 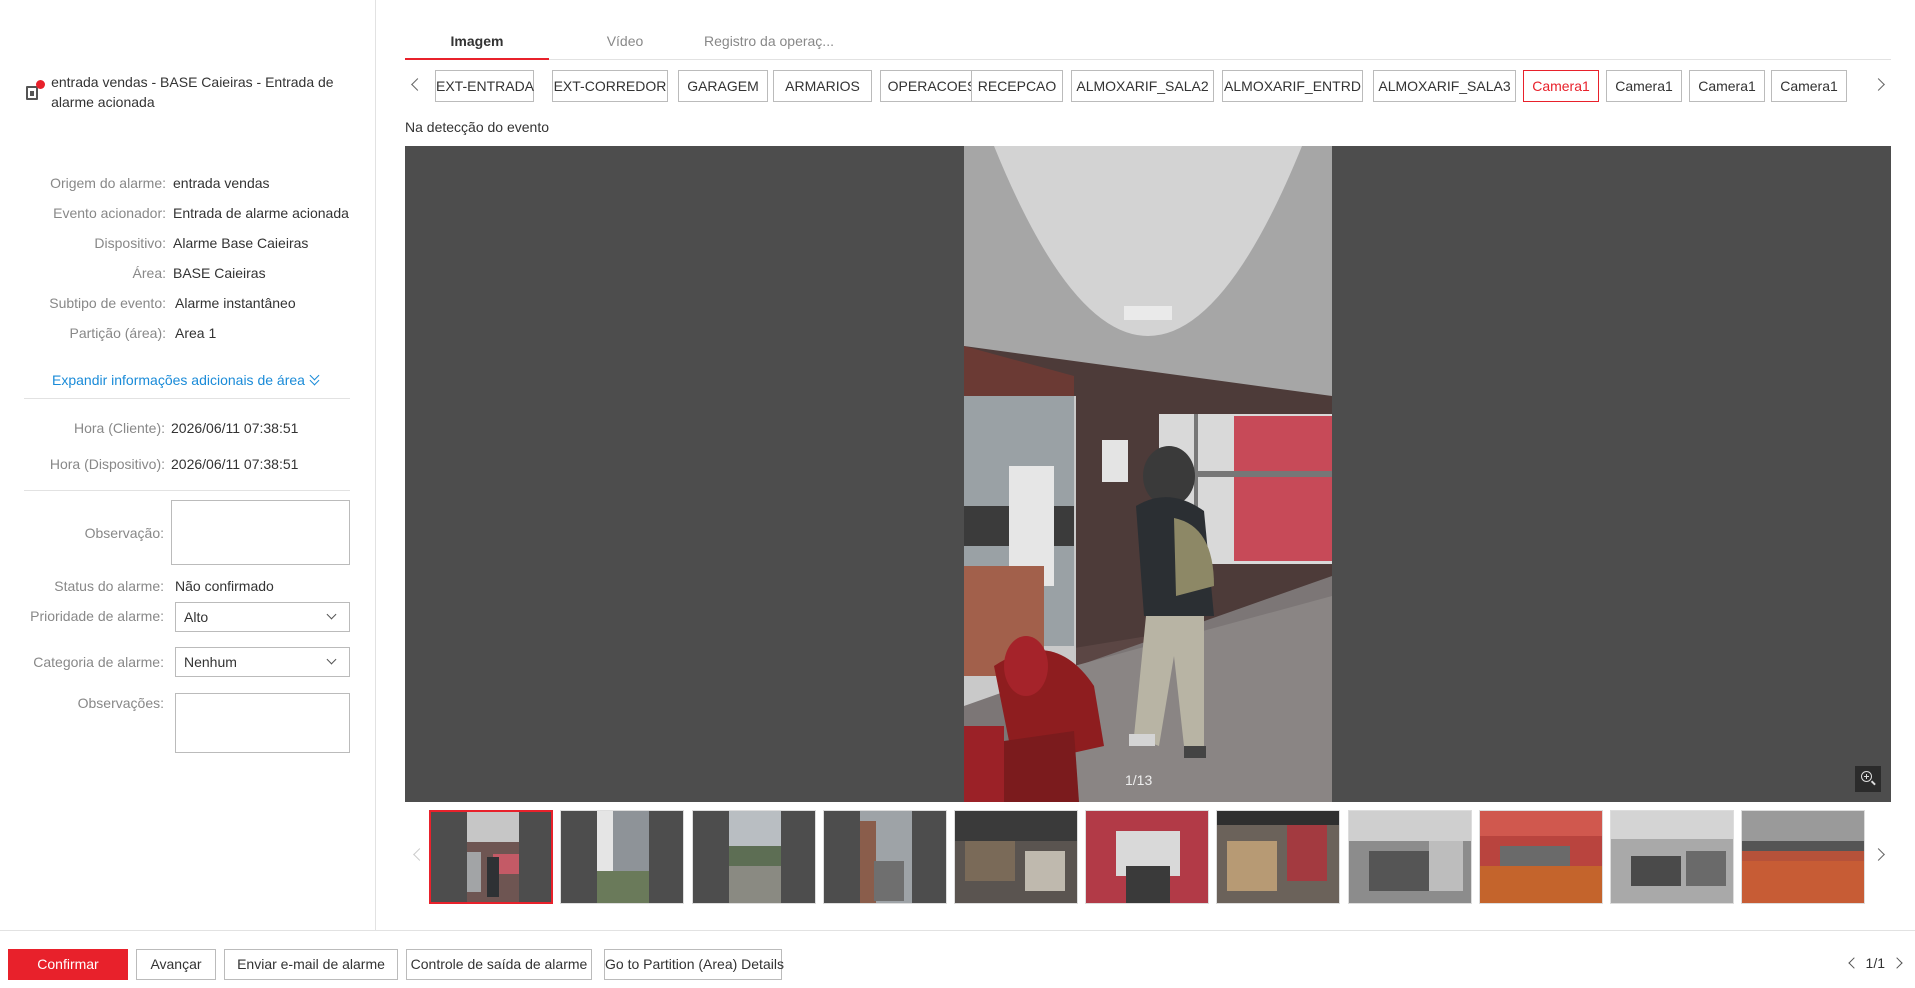 I want to click on time-row-dispositivo: Hora (Dispositivo): 2026/06/11 07:38:51, so click(x=188, y=464).